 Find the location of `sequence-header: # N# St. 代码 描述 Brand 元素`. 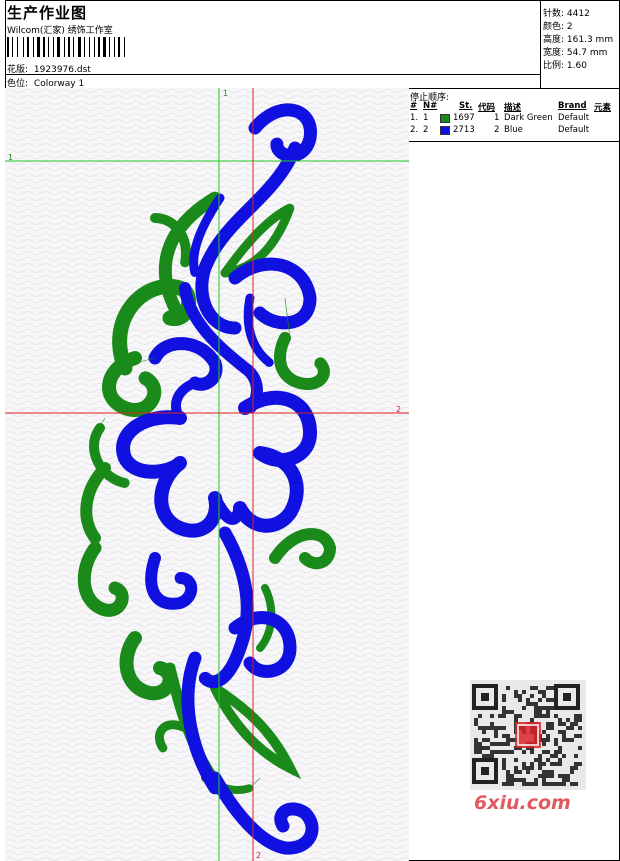

sequence-header: # N# St. 代码 描述 Brand 元素 is located at coordinates (515, 107).